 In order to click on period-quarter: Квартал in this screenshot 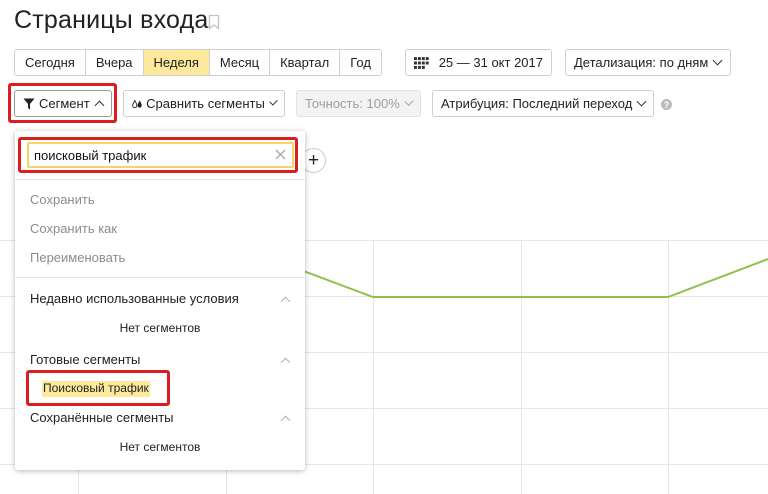, I will do `click(305, 62)`.